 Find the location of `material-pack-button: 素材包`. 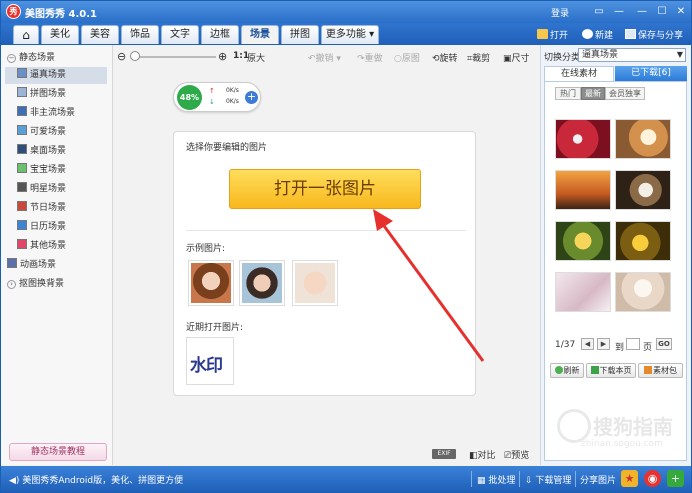

material-pack-button: 素材包 is located at coordinates (660, 370).